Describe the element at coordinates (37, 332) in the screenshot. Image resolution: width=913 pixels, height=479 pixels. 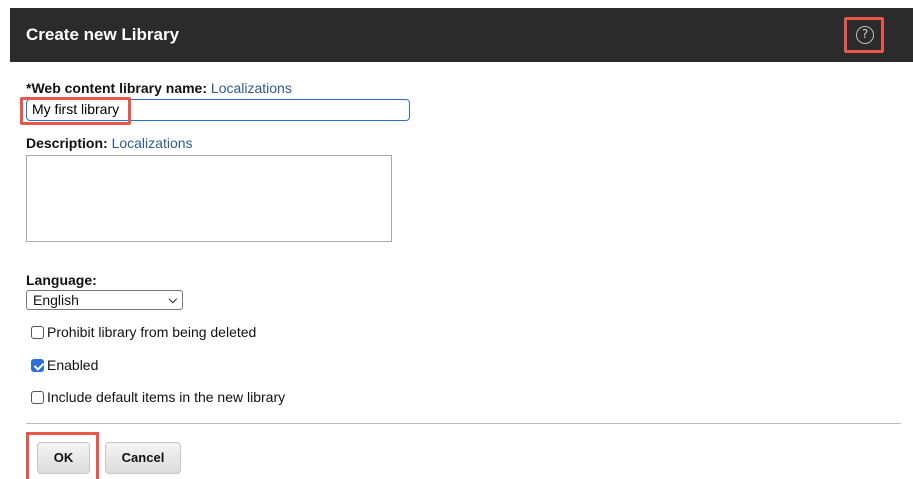
I see `prohibit-delete-checkbox` at that location.